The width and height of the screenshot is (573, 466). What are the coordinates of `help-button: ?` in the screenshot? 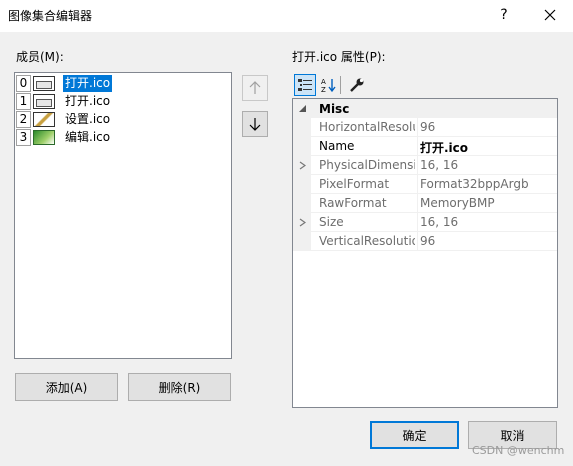 It's located at (504, 15).